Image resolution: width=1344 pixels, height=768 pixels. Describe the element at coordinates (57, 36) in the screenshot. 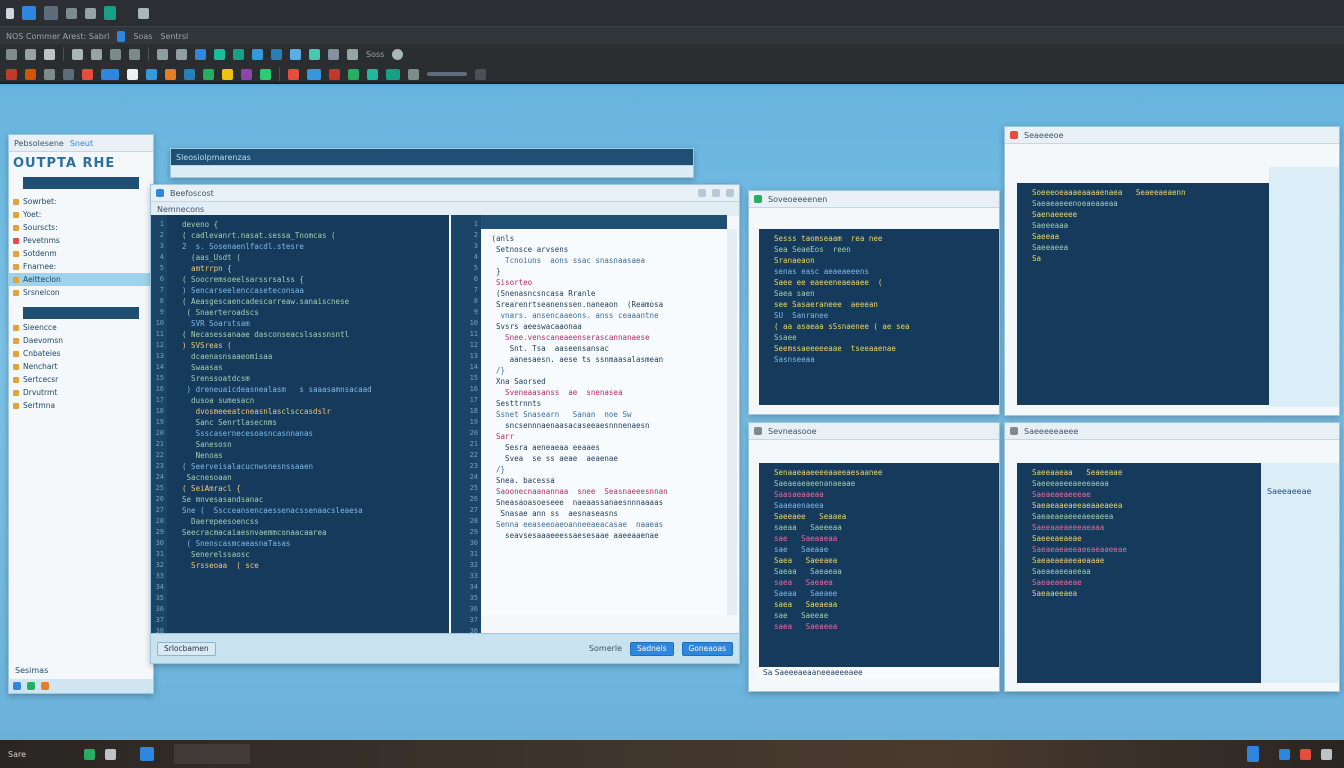

I see `menu-text: NOS Commer Arest: Sabrl` at that location.